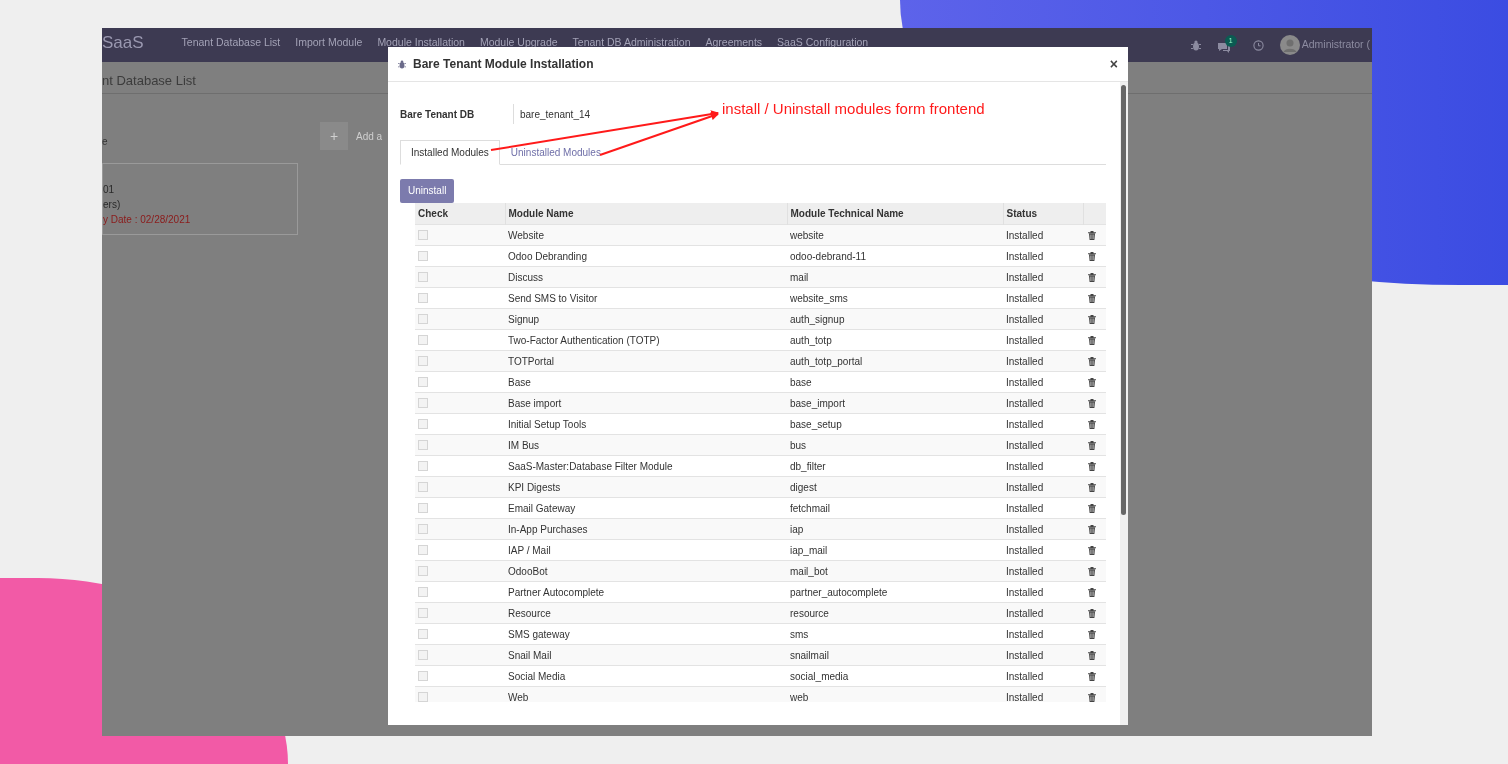 The width and height of the screenshot is (1508, 764). I want to click on expiry-date: y Date : 02/28/2021, so click(147, 220).